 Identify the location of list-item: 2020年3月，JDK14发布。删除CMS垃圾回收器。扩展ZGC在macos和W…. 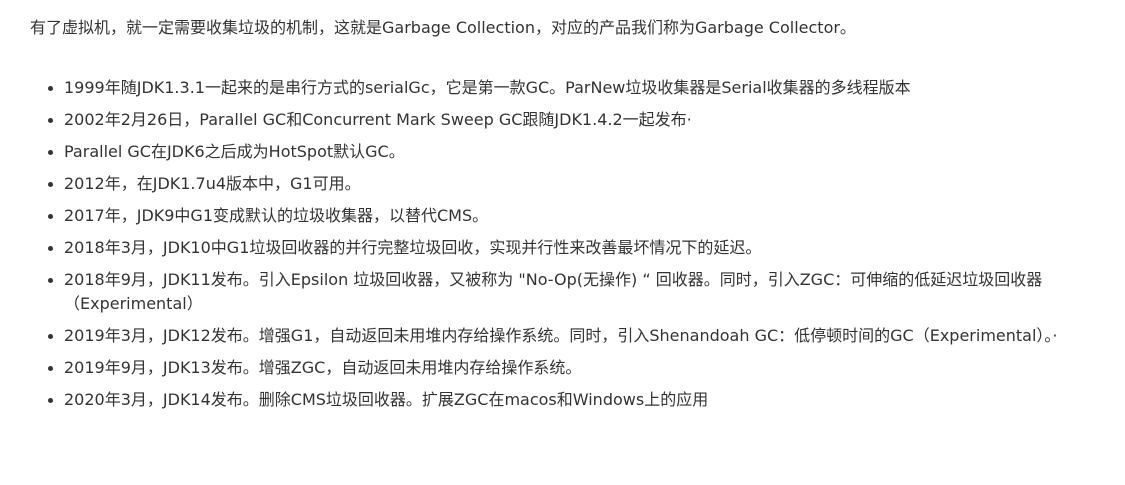
(567, 400).